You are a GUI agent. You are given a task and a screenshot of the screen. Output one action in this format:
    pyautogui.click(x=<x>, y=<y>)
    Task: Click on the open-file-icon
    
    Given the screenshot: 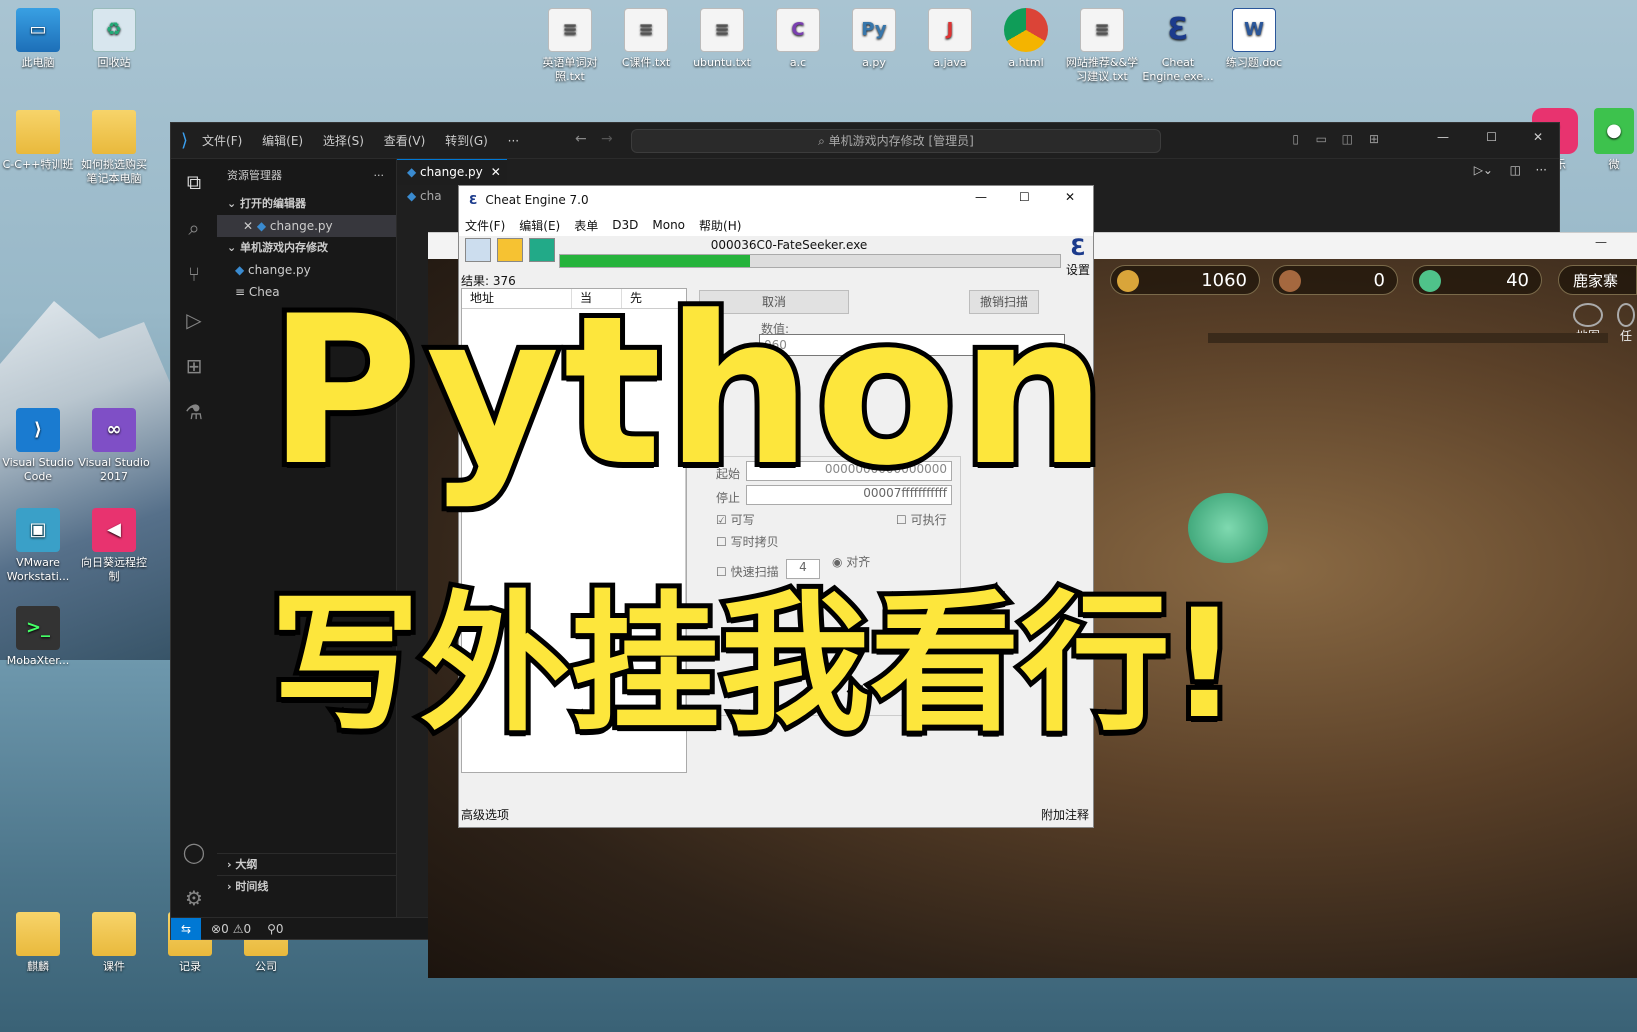 What is the action you would take?
    pyautogui.click(x=510, y=250)
    